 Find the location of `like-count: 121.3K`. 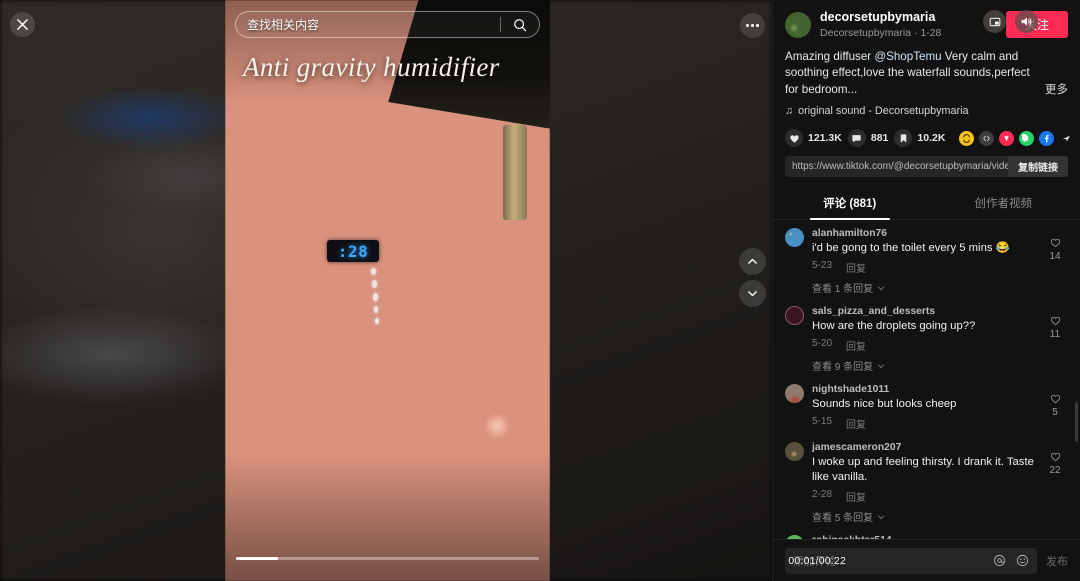

like-count: 121.3K is located at coordinates (825, 138).